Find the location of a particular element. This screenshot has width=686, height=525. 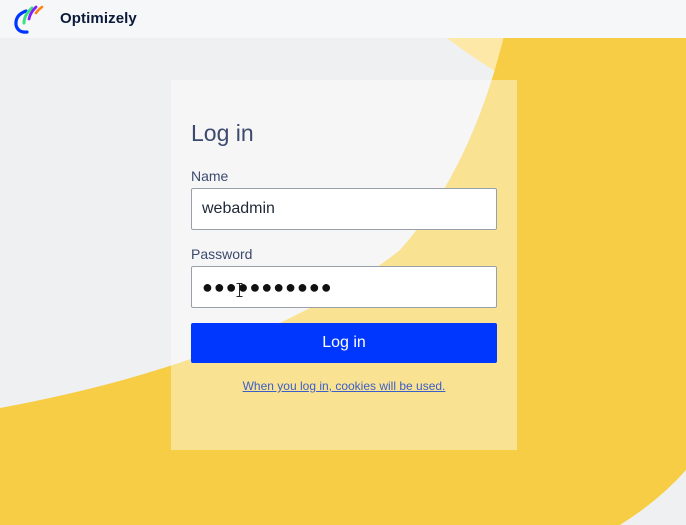

password-label: Password is located at coordinates (222, 254).